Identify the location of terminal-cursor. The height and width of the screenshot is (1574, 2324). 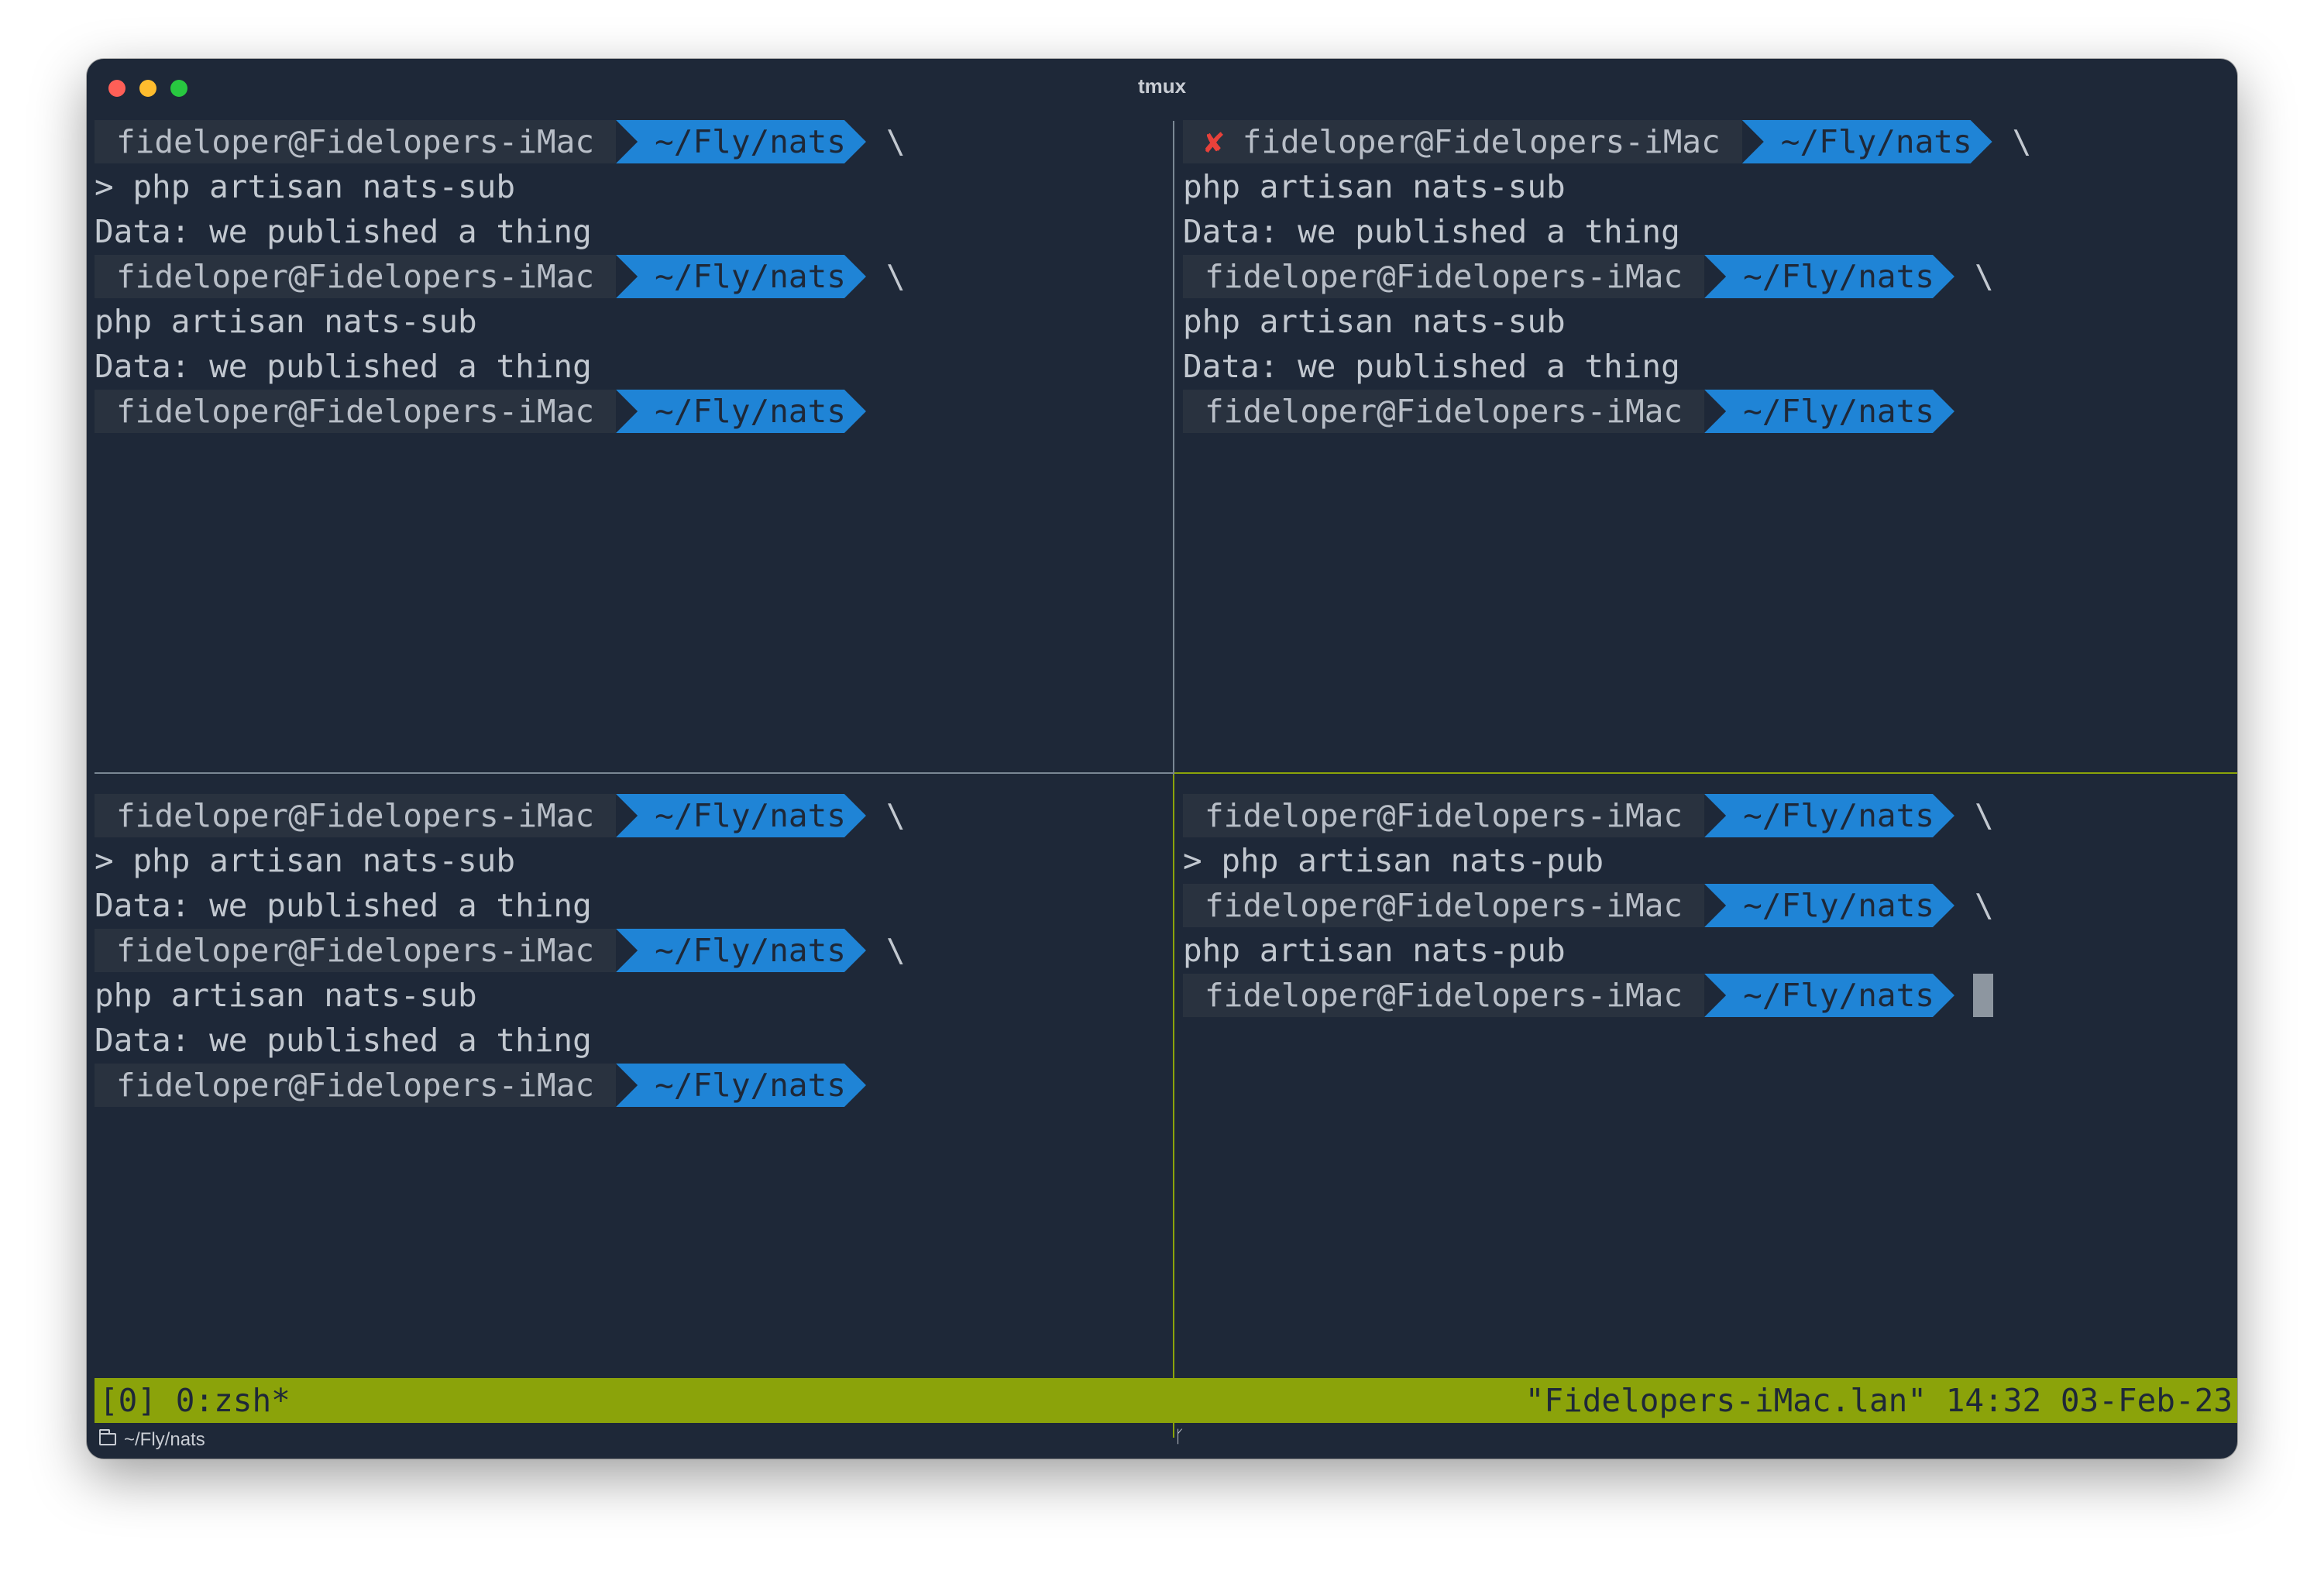
(1982, 995).